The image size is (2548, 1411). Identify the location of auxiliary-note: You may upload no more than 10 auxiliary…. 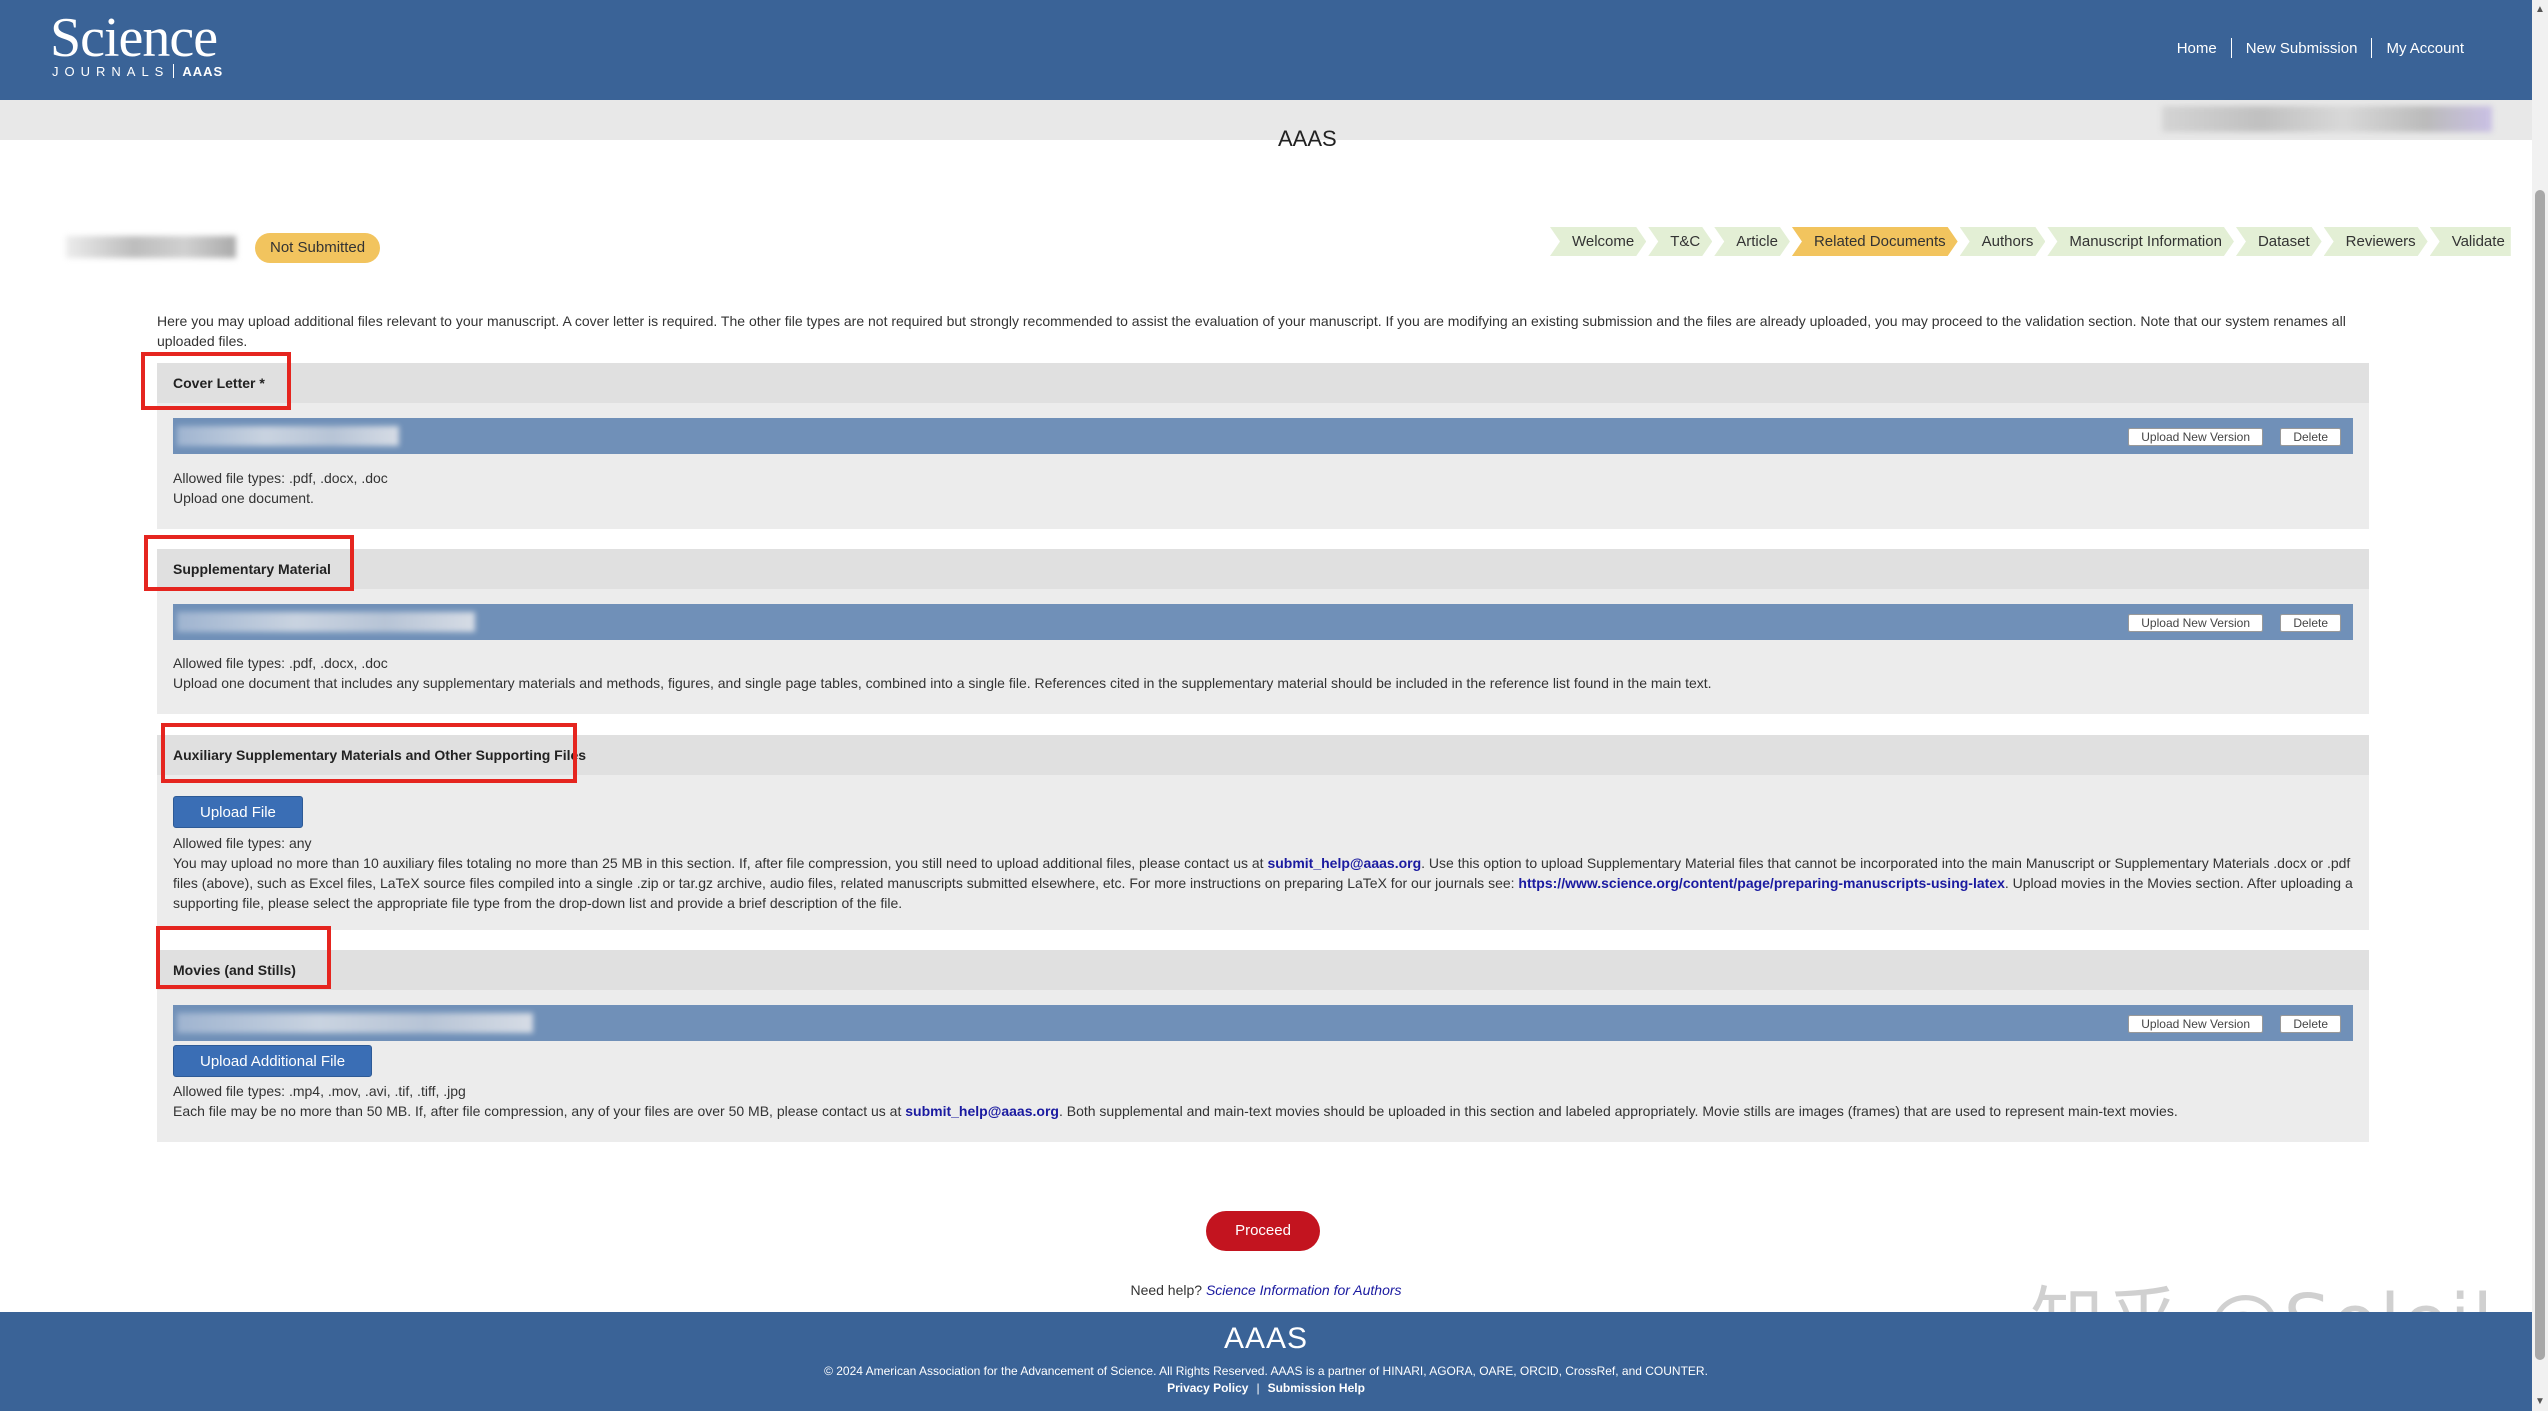
(1263, 883).